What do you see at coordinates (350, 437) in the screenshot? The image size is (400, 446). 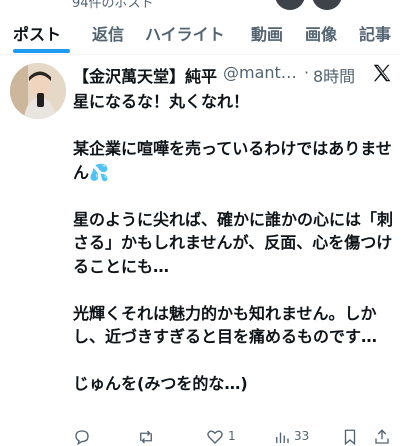 I see `bookmark-icon` at bounding box center [350, 437].